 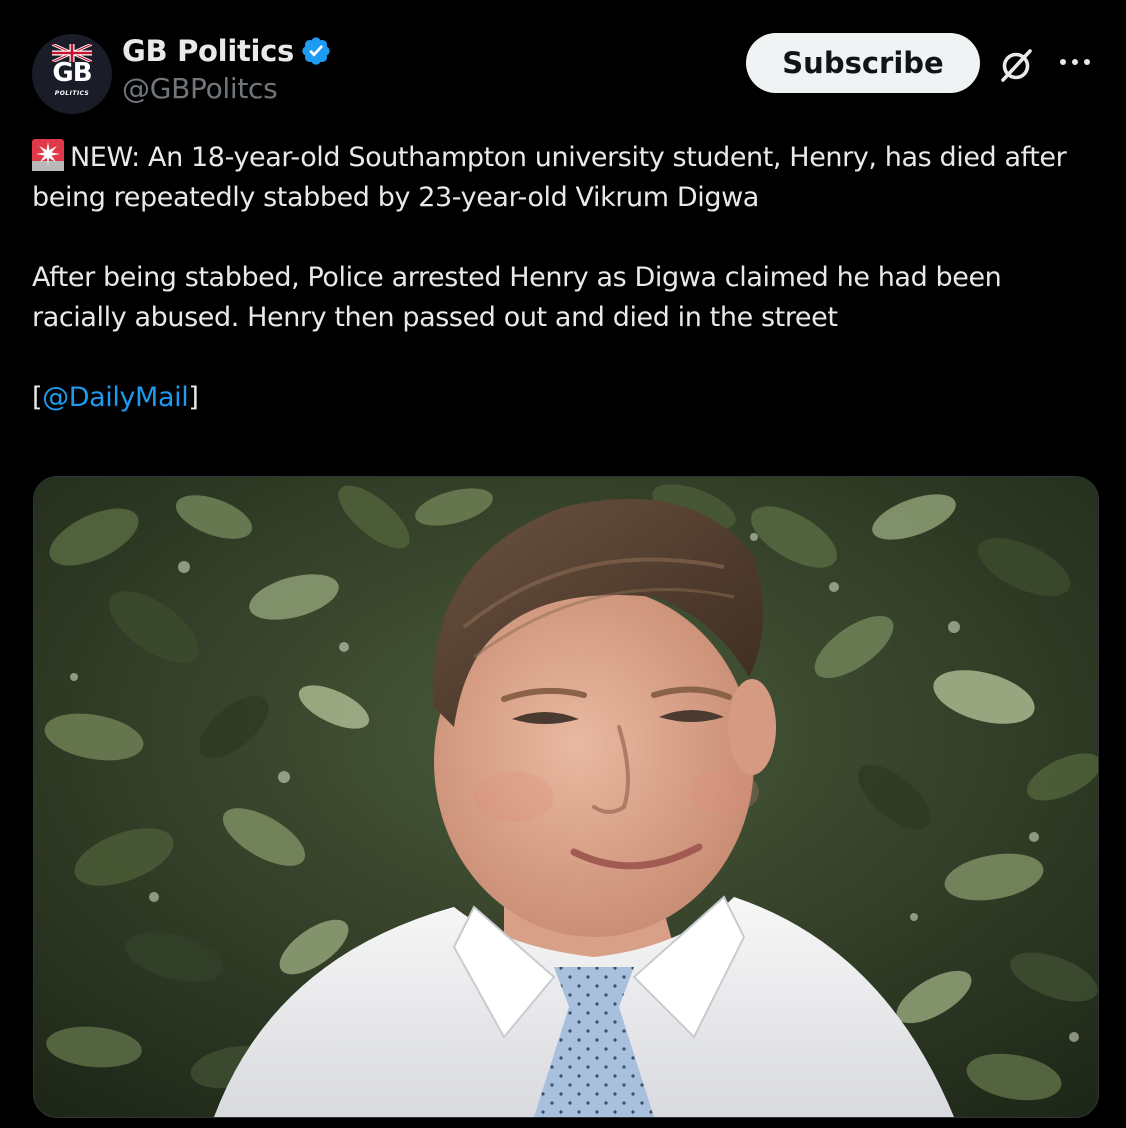 I want to click on author-handle: @GBPolitcs, so click(x=200, y=88).